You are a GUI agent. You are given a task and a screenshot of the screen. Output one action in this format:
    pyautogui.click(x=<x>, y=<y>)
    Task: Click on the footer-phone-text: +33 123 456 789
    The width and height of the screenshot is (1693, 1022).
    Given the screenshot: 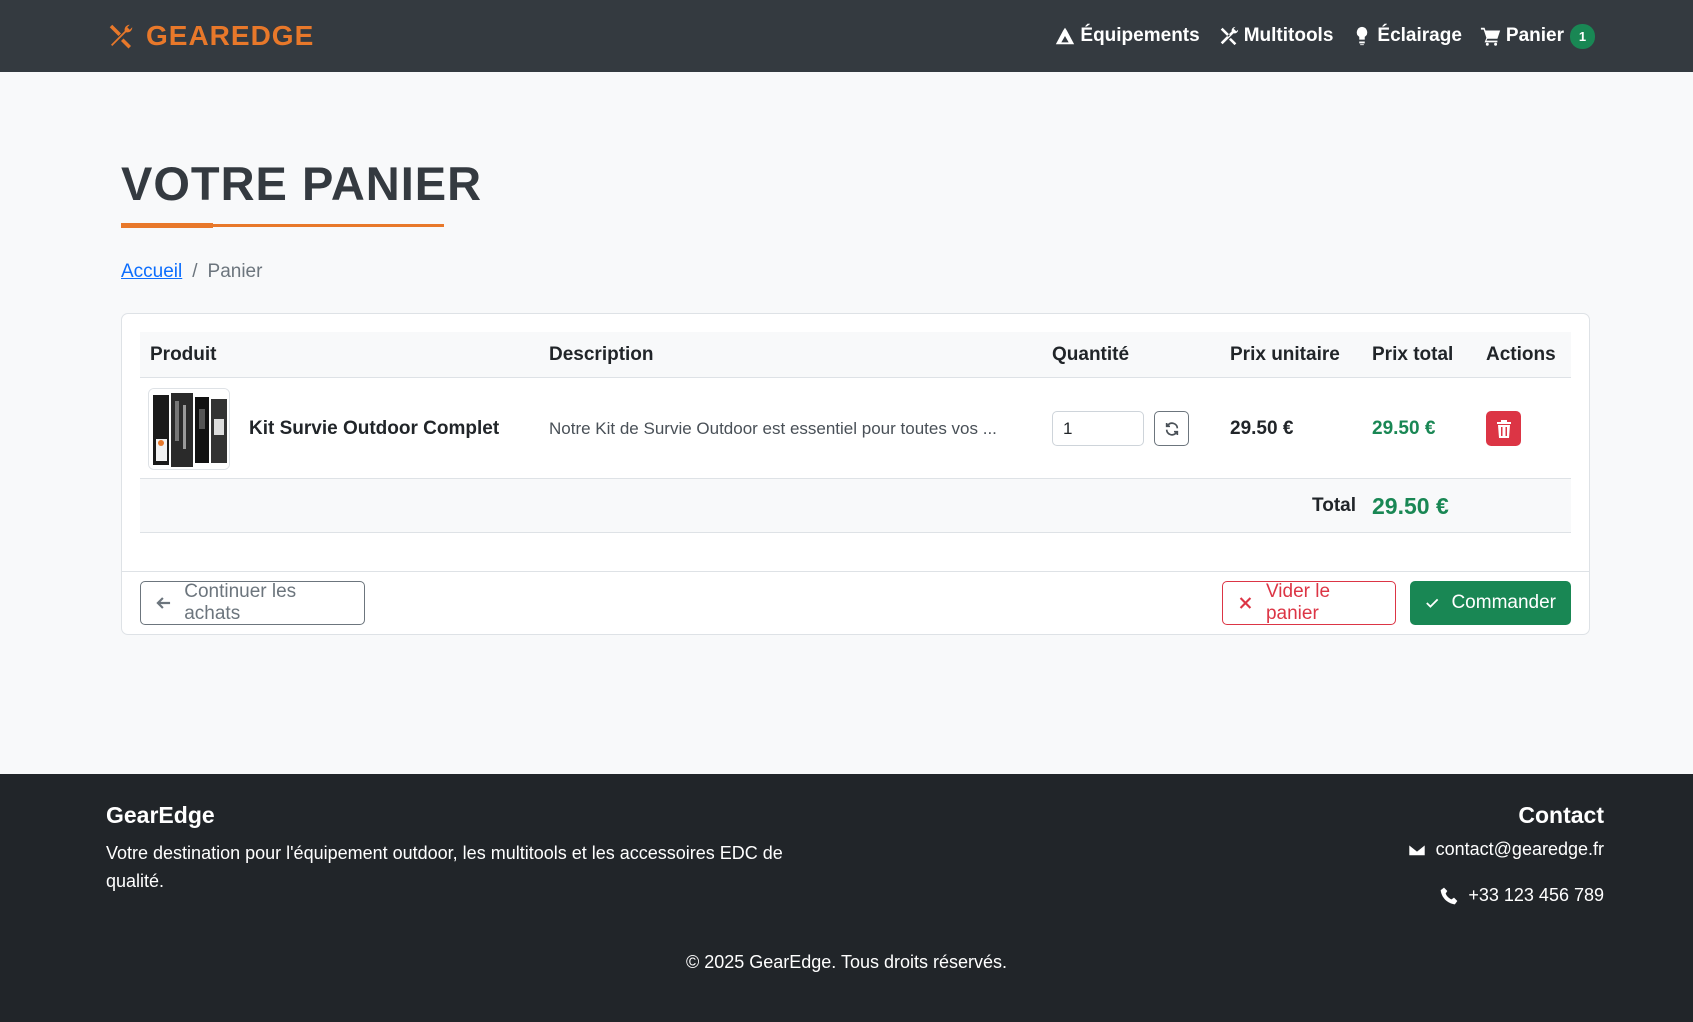 What is the action you would take?
    pyautogui.click(x=1536, y=895)
    